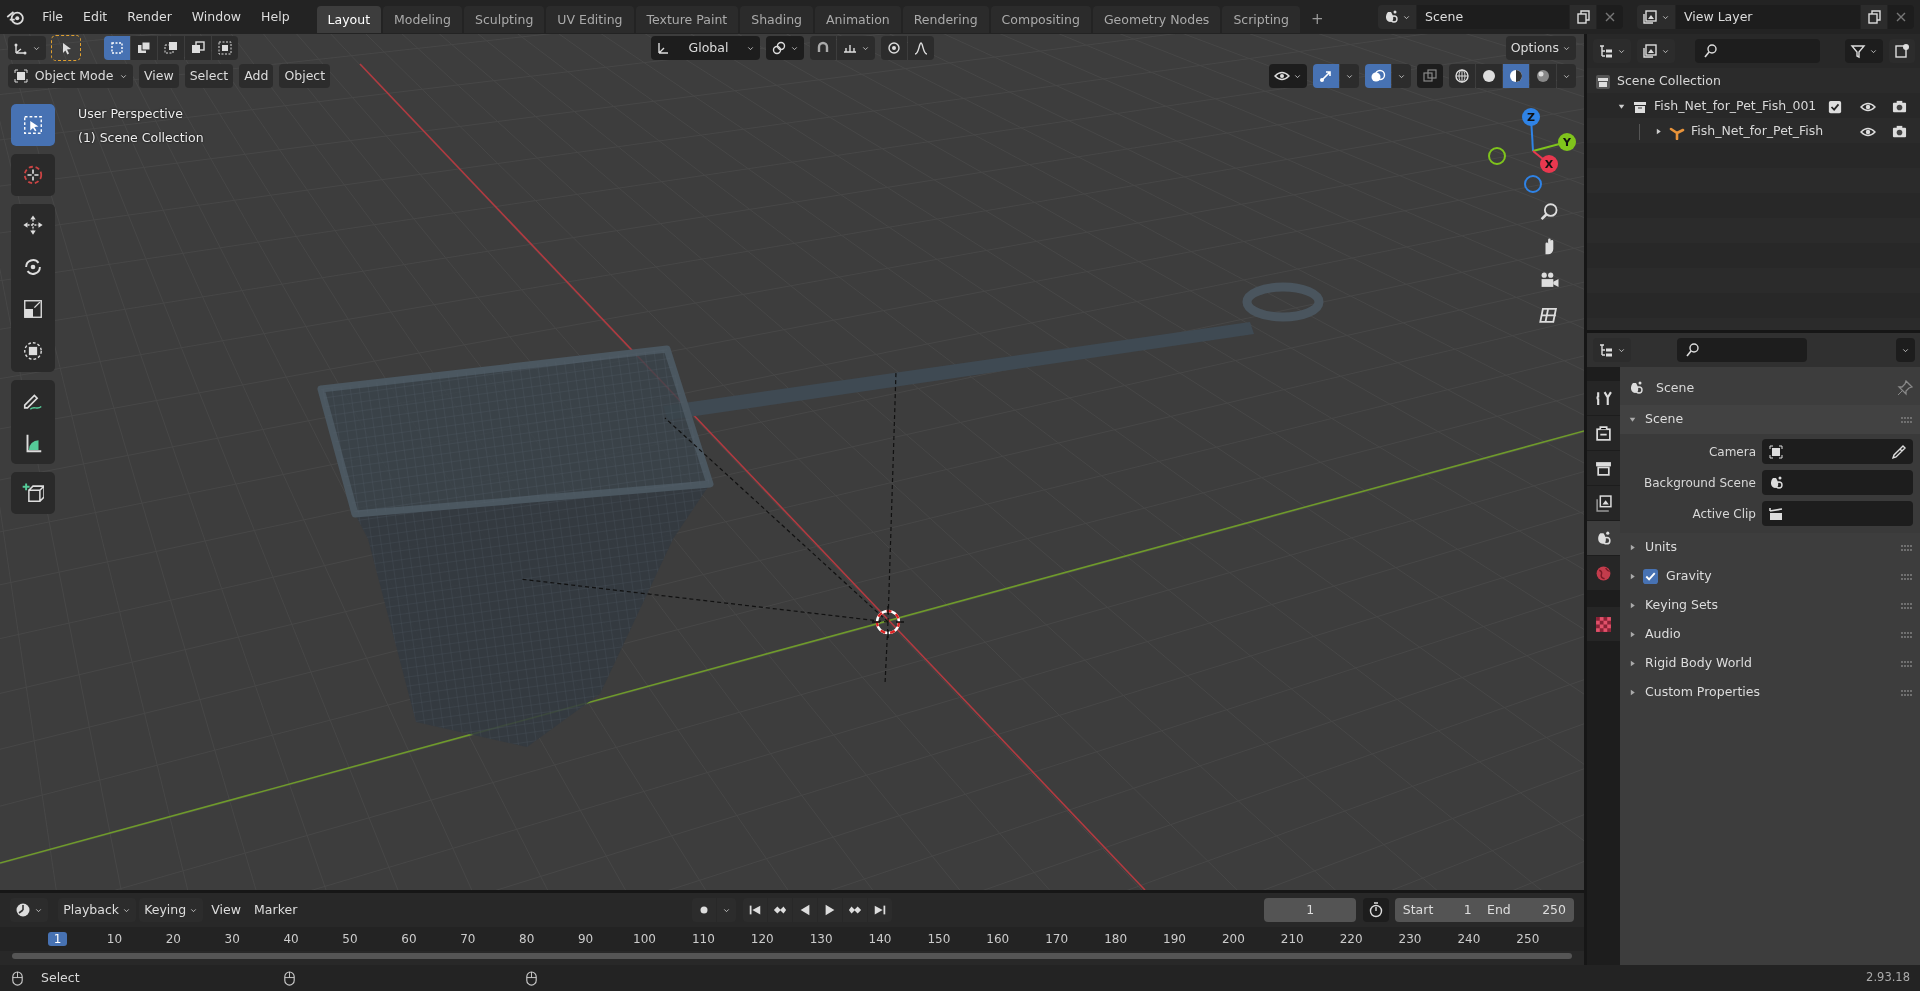 The height and width of the screenshot is (991, 1920). I want to click on scene-name-field: Scene, so click(1493, 17).